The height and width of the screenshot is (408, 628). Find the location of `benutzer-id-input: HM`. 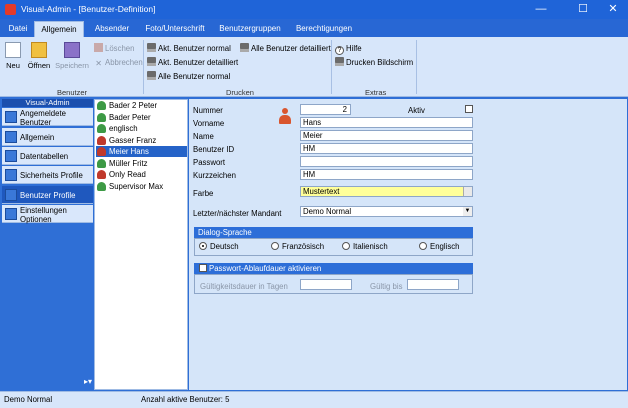

benutzer-id-input: HM is located at coordinates (386, 148).